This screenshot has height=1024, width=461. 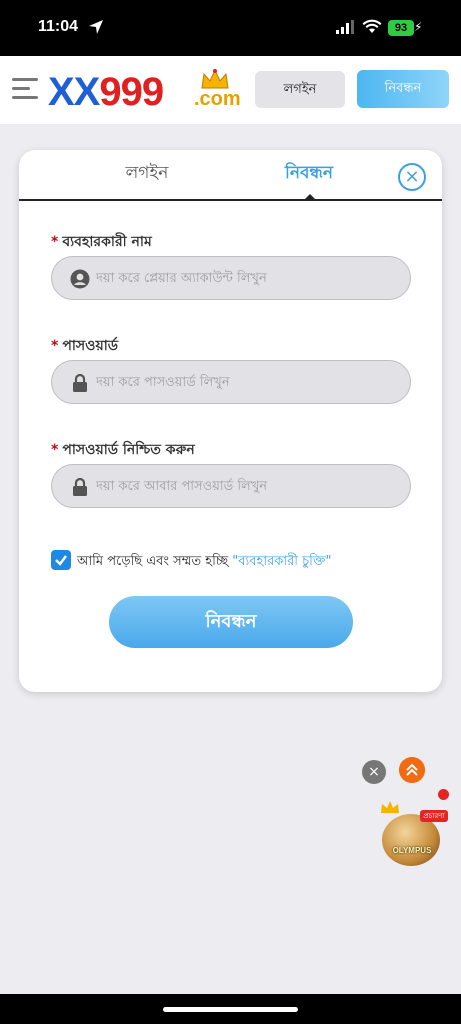 I want to click on password-field, so click(x=231, y=382).